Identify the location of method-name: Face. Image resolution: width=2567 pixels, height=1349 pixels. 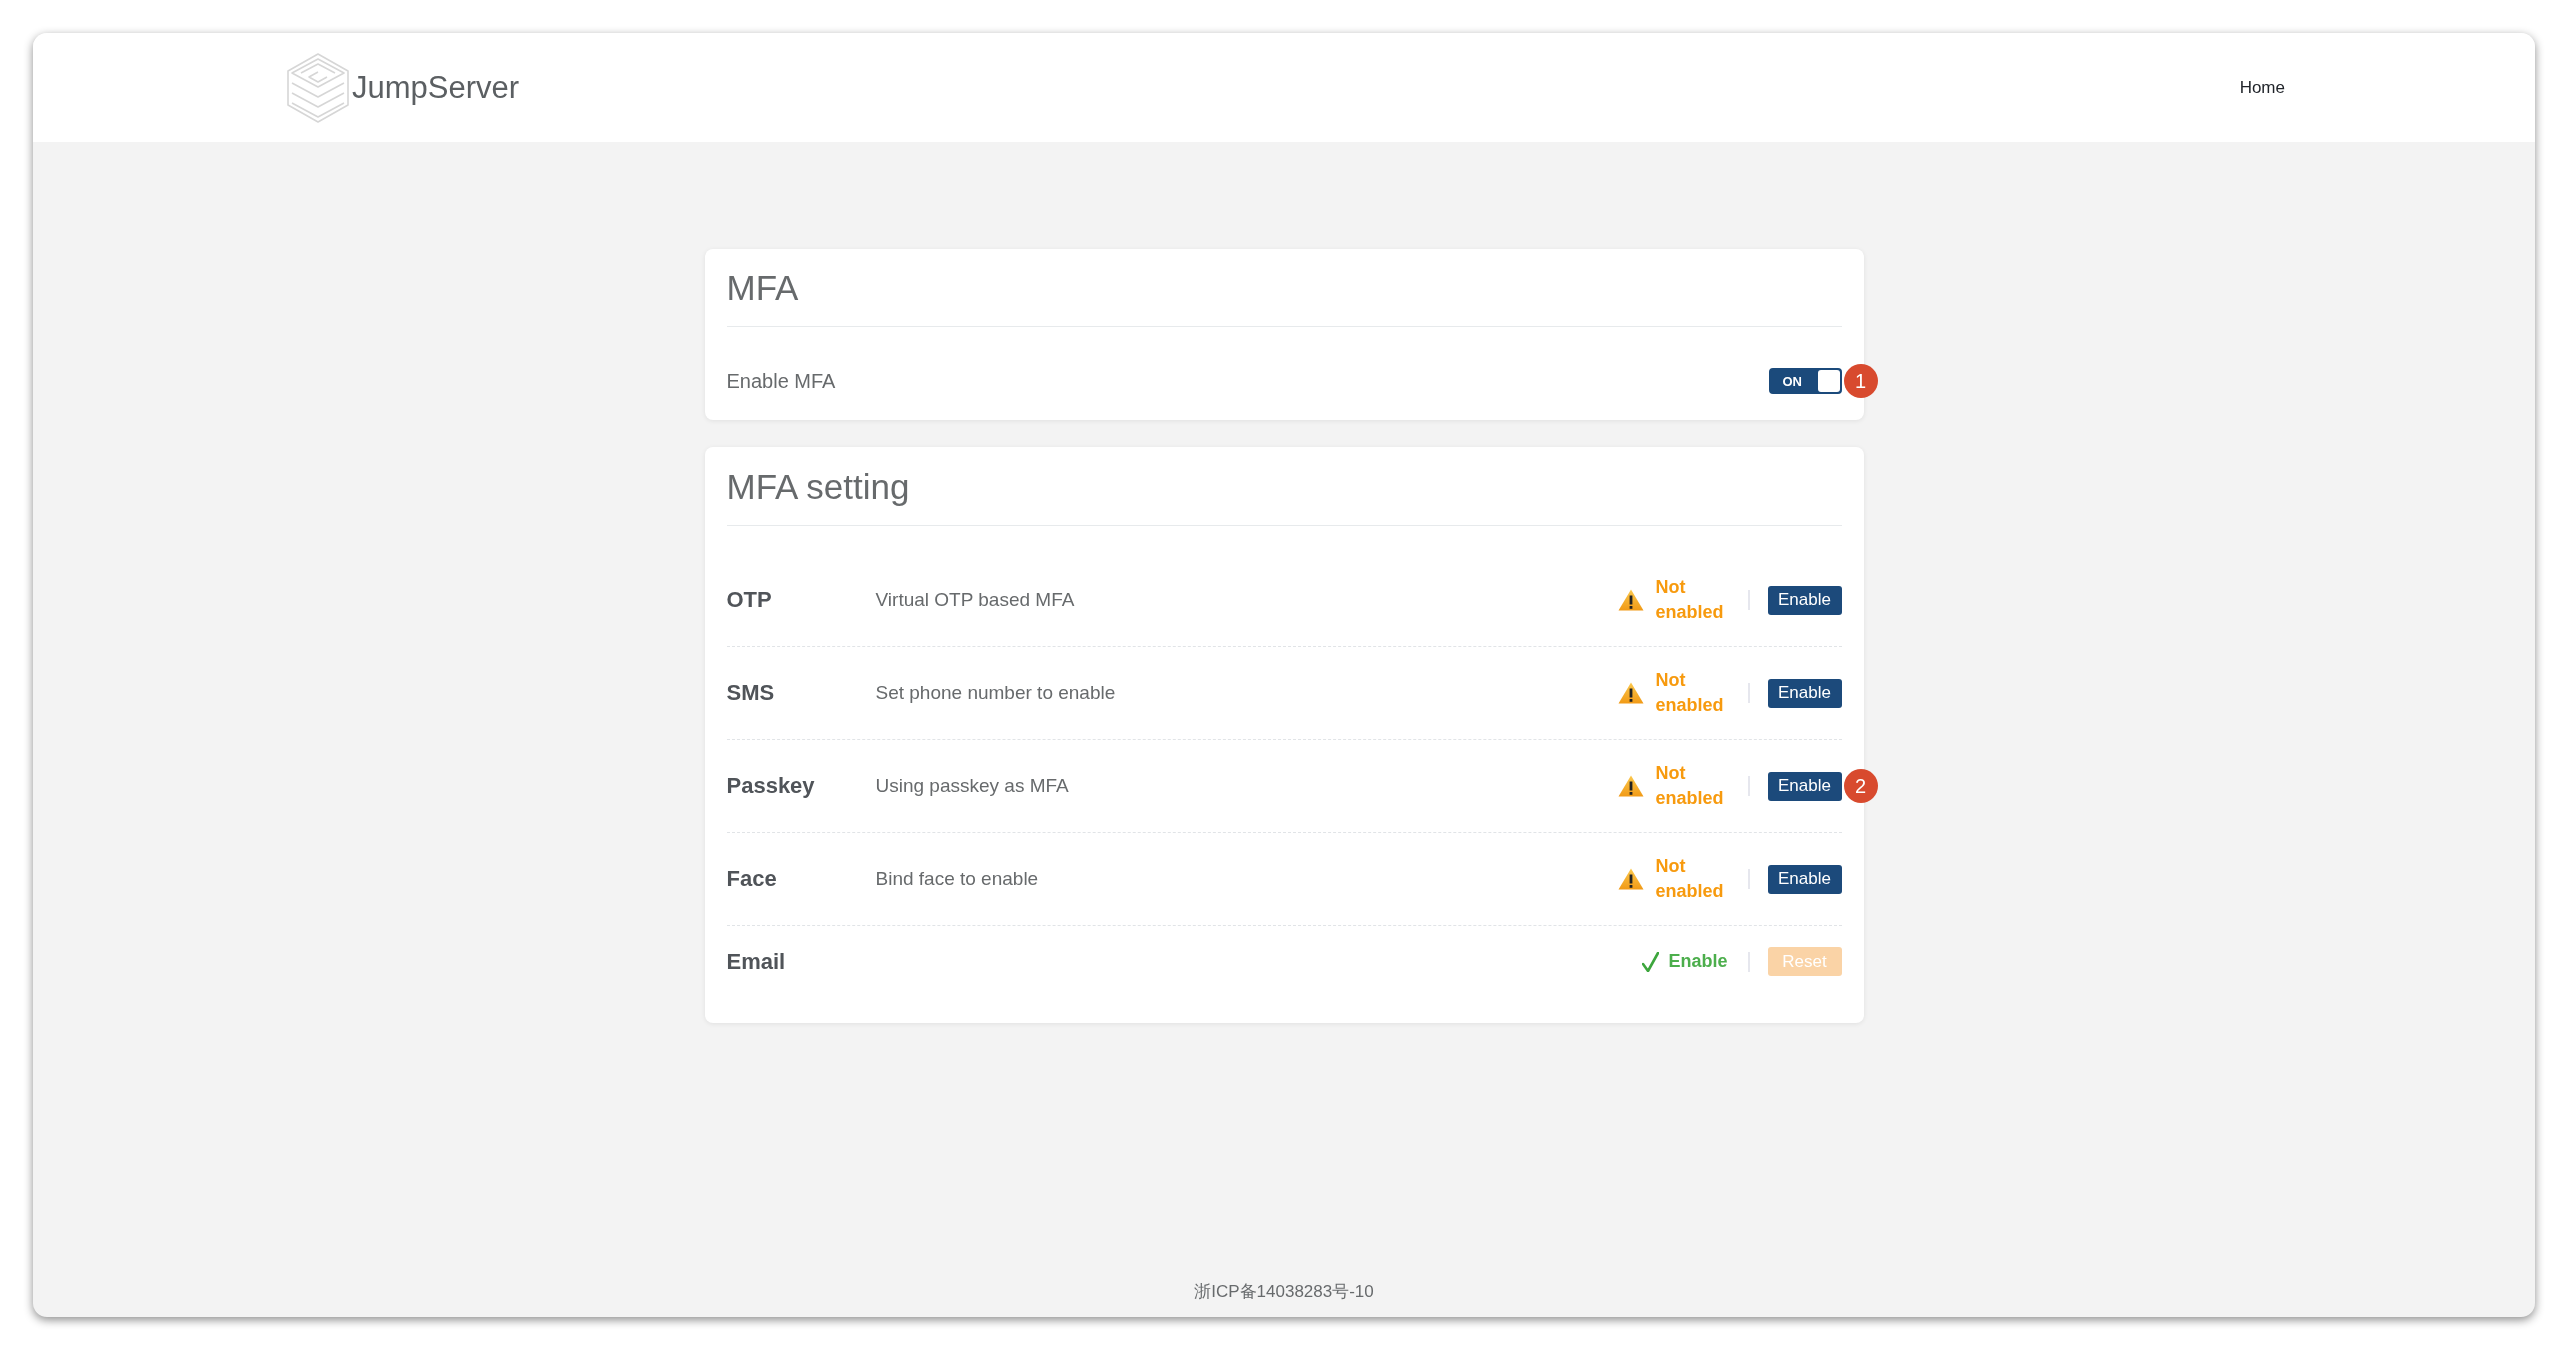
(752, 879).